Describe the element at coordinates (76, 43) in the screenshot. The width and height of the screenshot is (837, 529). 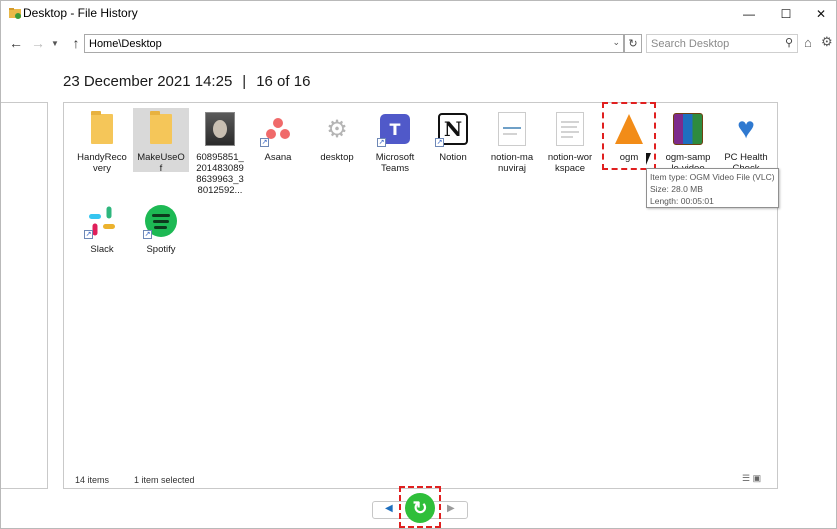
I see `up-arrow-icon: ↑` at that location.